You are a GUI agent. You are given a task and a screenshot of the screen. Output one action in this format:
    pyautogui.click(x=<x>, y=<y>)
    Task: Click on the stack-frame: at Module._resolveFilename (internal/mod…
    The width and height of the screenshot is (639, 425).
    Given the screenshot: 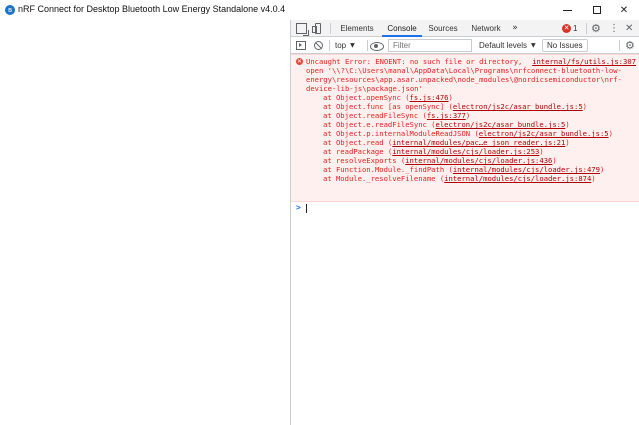 What is the action you would take?
    pyautogui.click(x=459, y=178)
    